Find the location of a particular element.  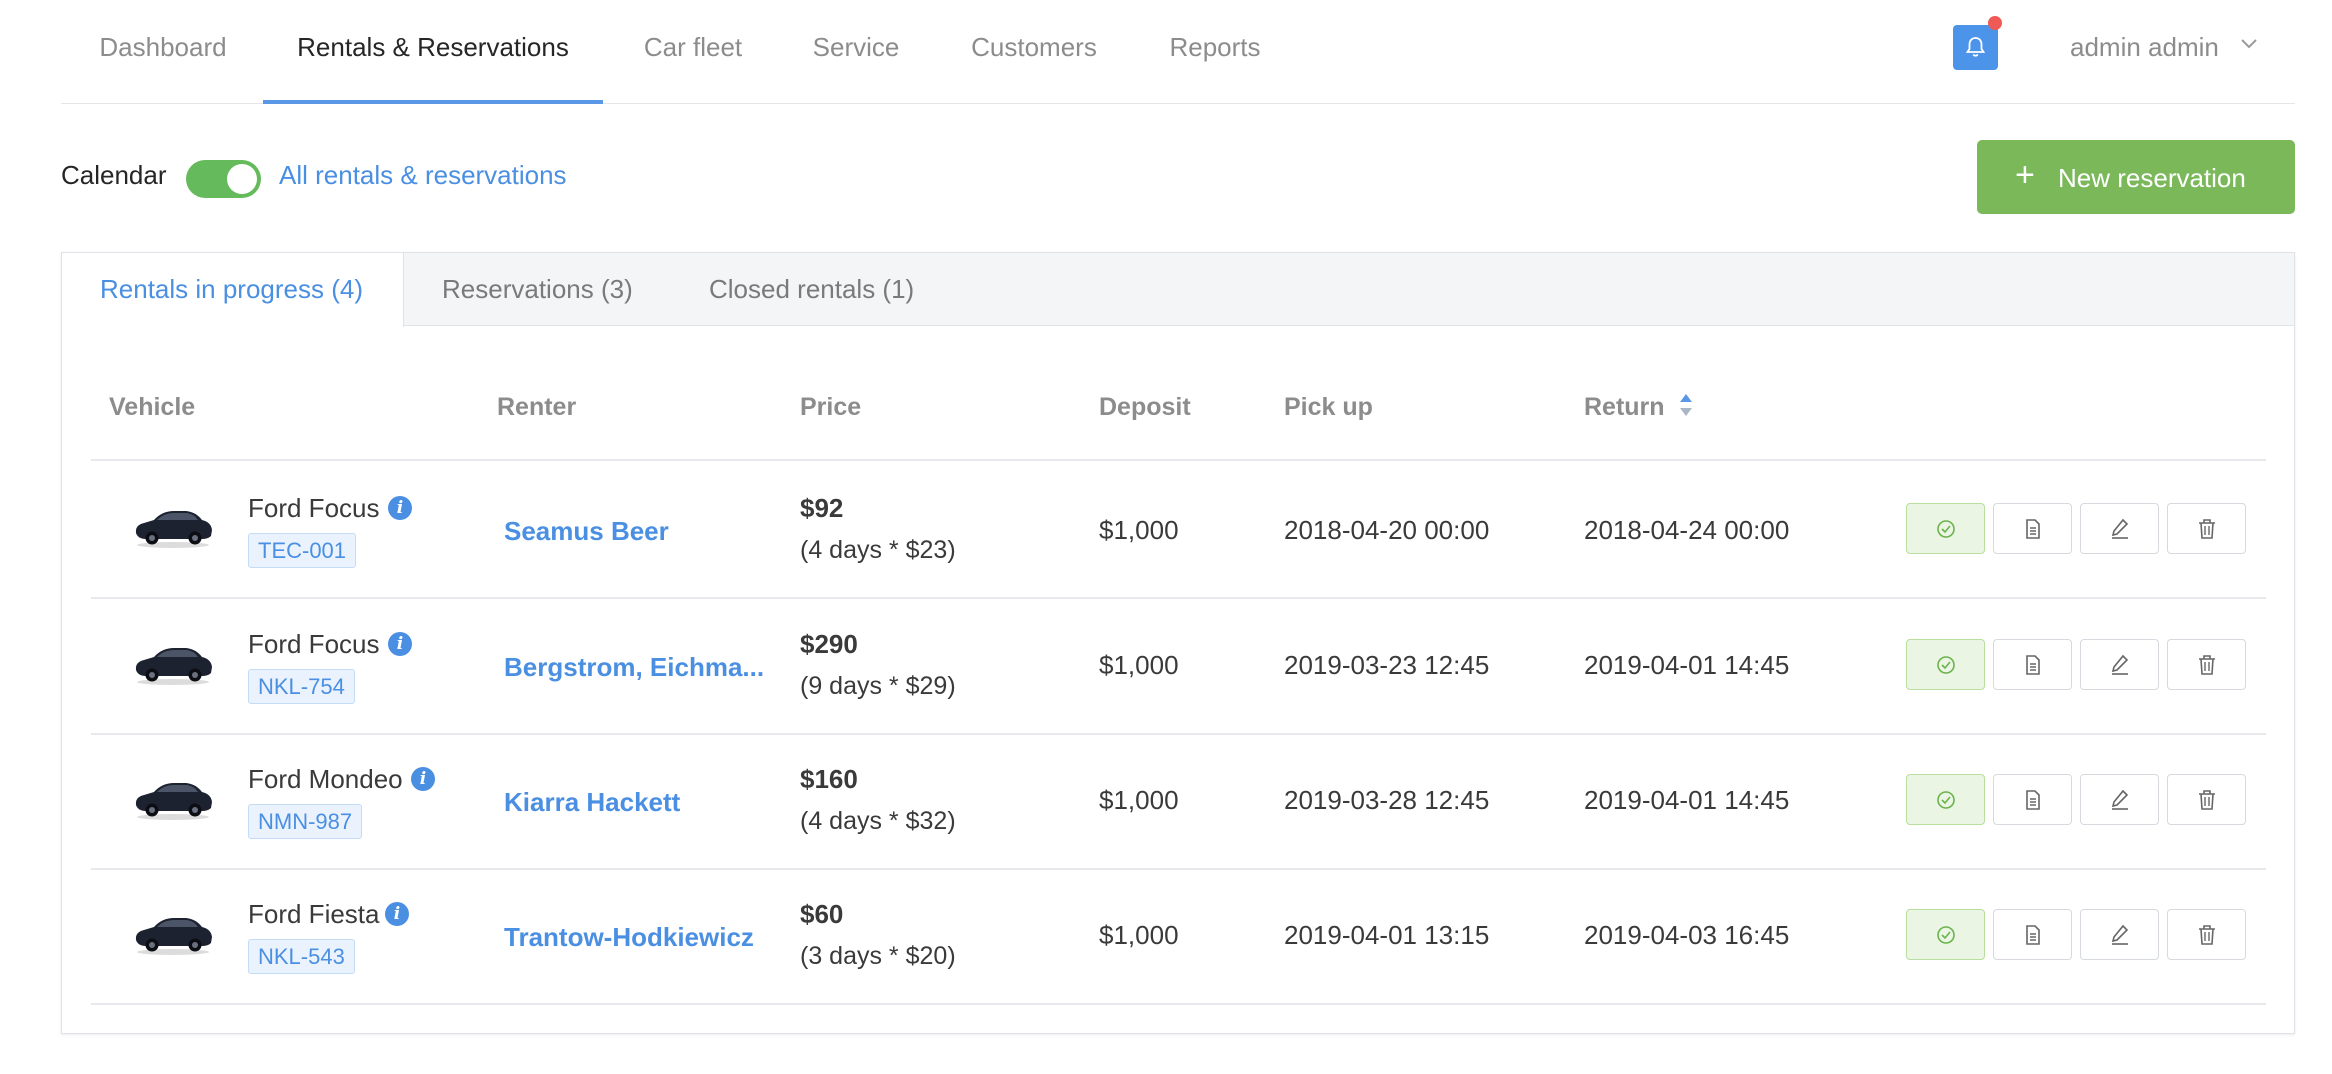

header-price: Price is located at coordinates (830, 407).